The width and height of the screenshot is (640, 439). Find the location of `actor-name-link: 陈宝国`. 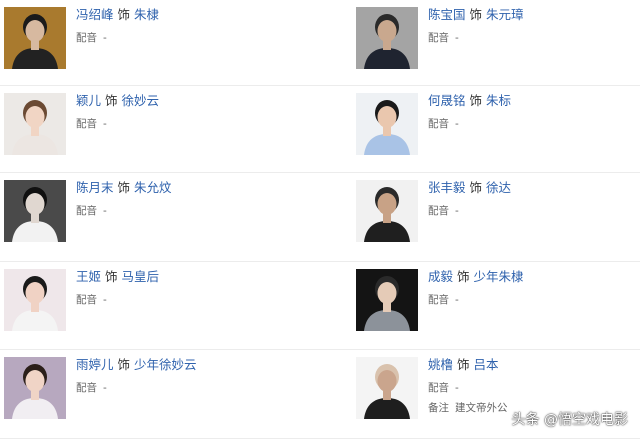

actor-name-link: 陈宝国 is located at coordinates (447, 14).